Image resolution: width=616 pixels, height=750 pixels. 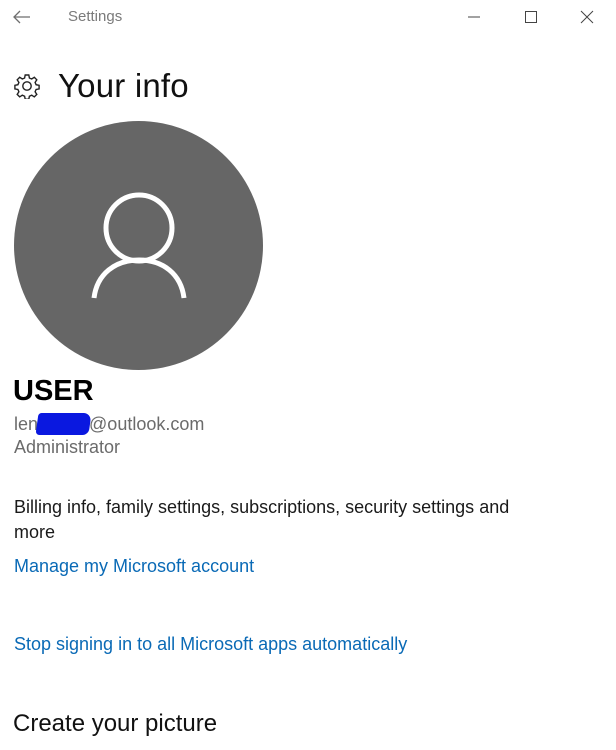 I want to click on page-title: Your info, so click(x=123, y=85).